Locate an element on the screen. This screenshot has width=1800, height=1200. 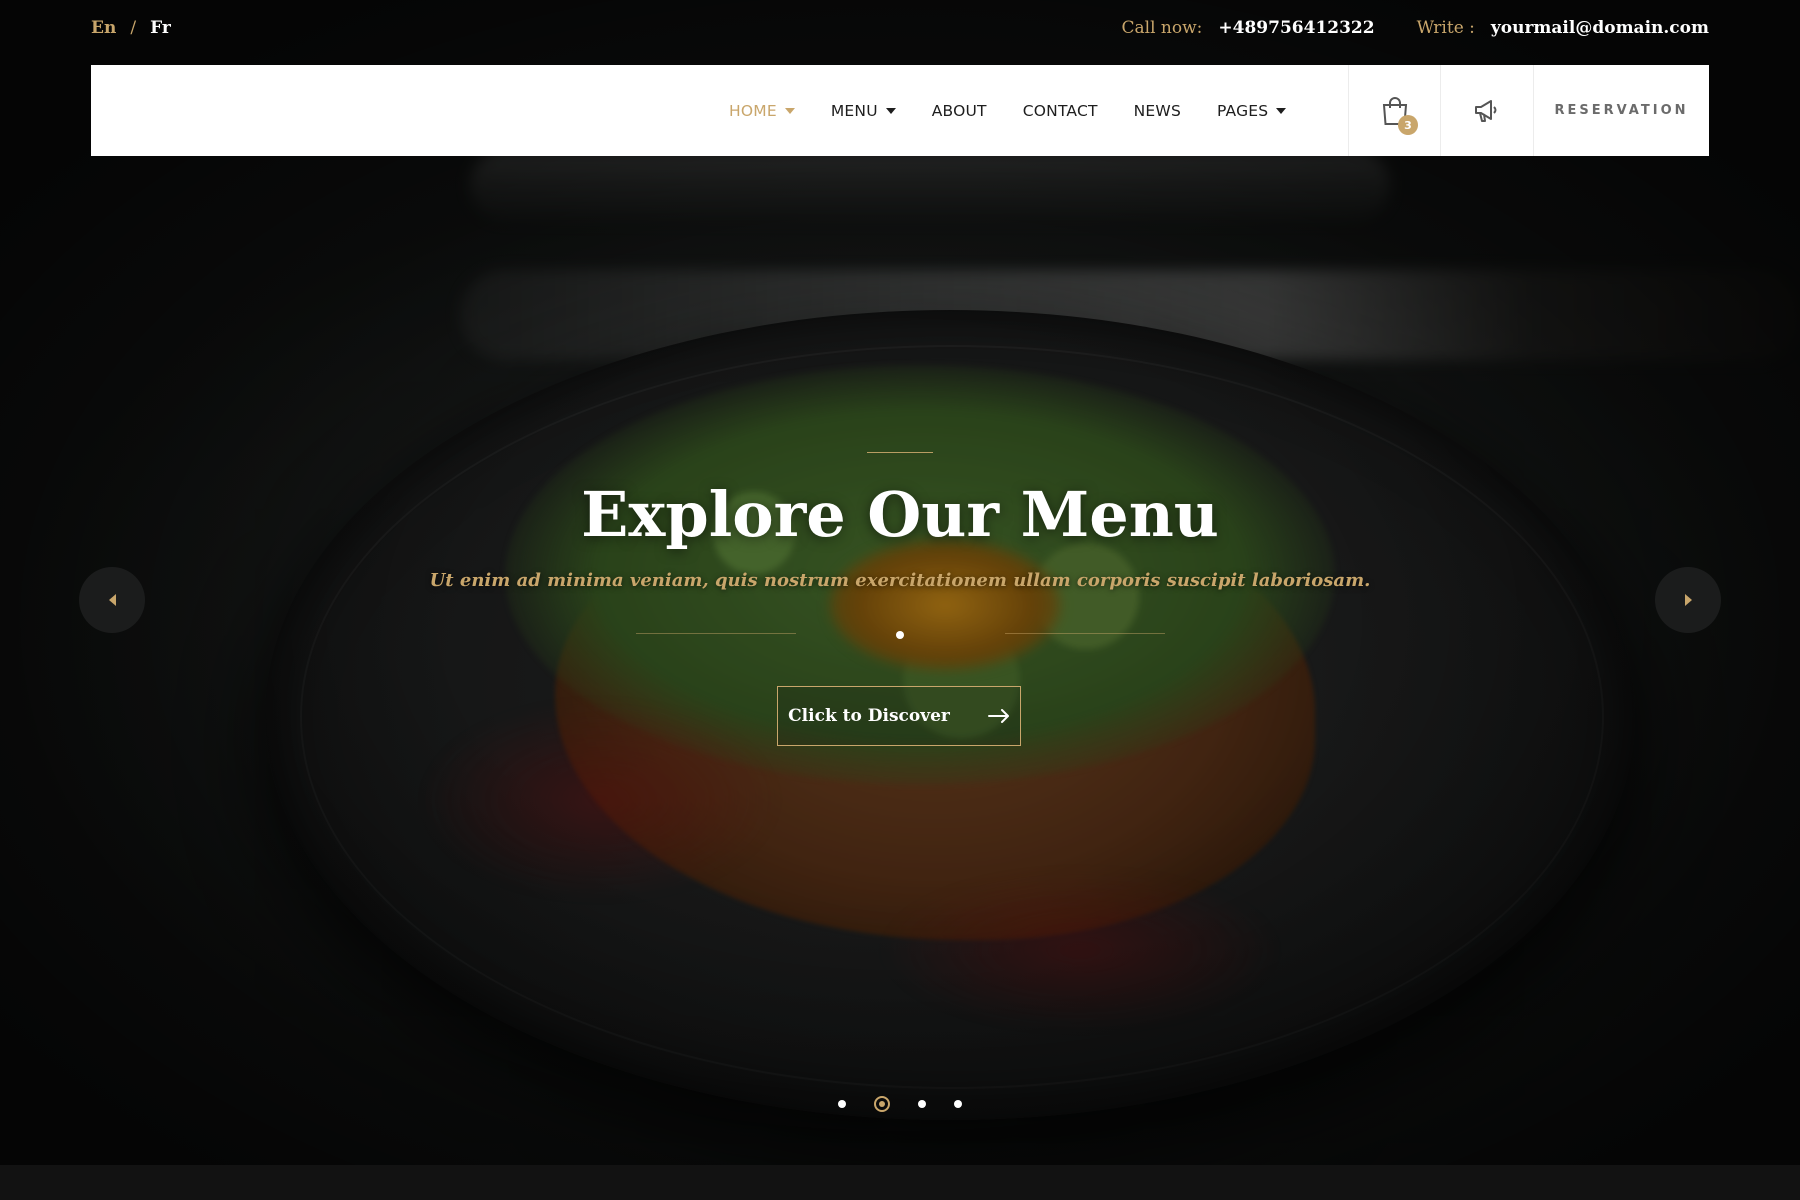
slider-prev-button is located at coordinates (112, 600).